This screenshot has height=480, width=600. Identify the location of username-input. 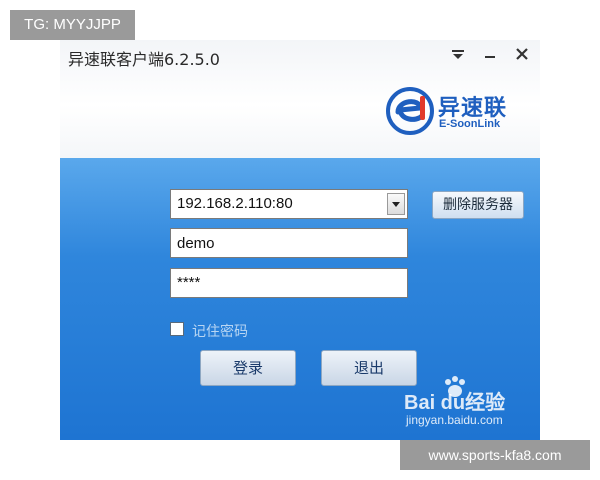
(289, 243).